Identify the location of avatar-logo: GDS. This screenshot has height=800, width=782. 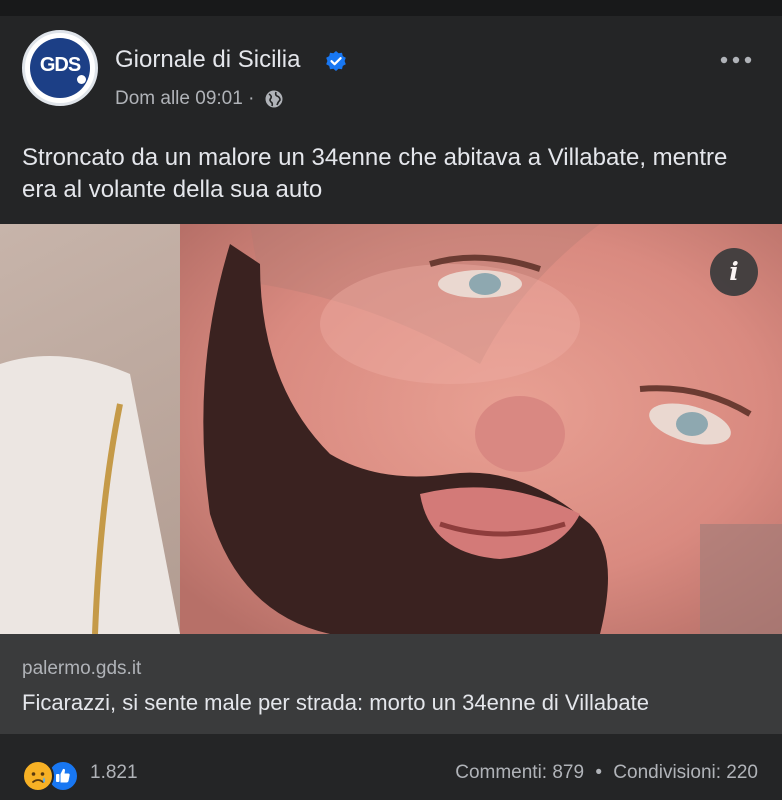
(60, 68).